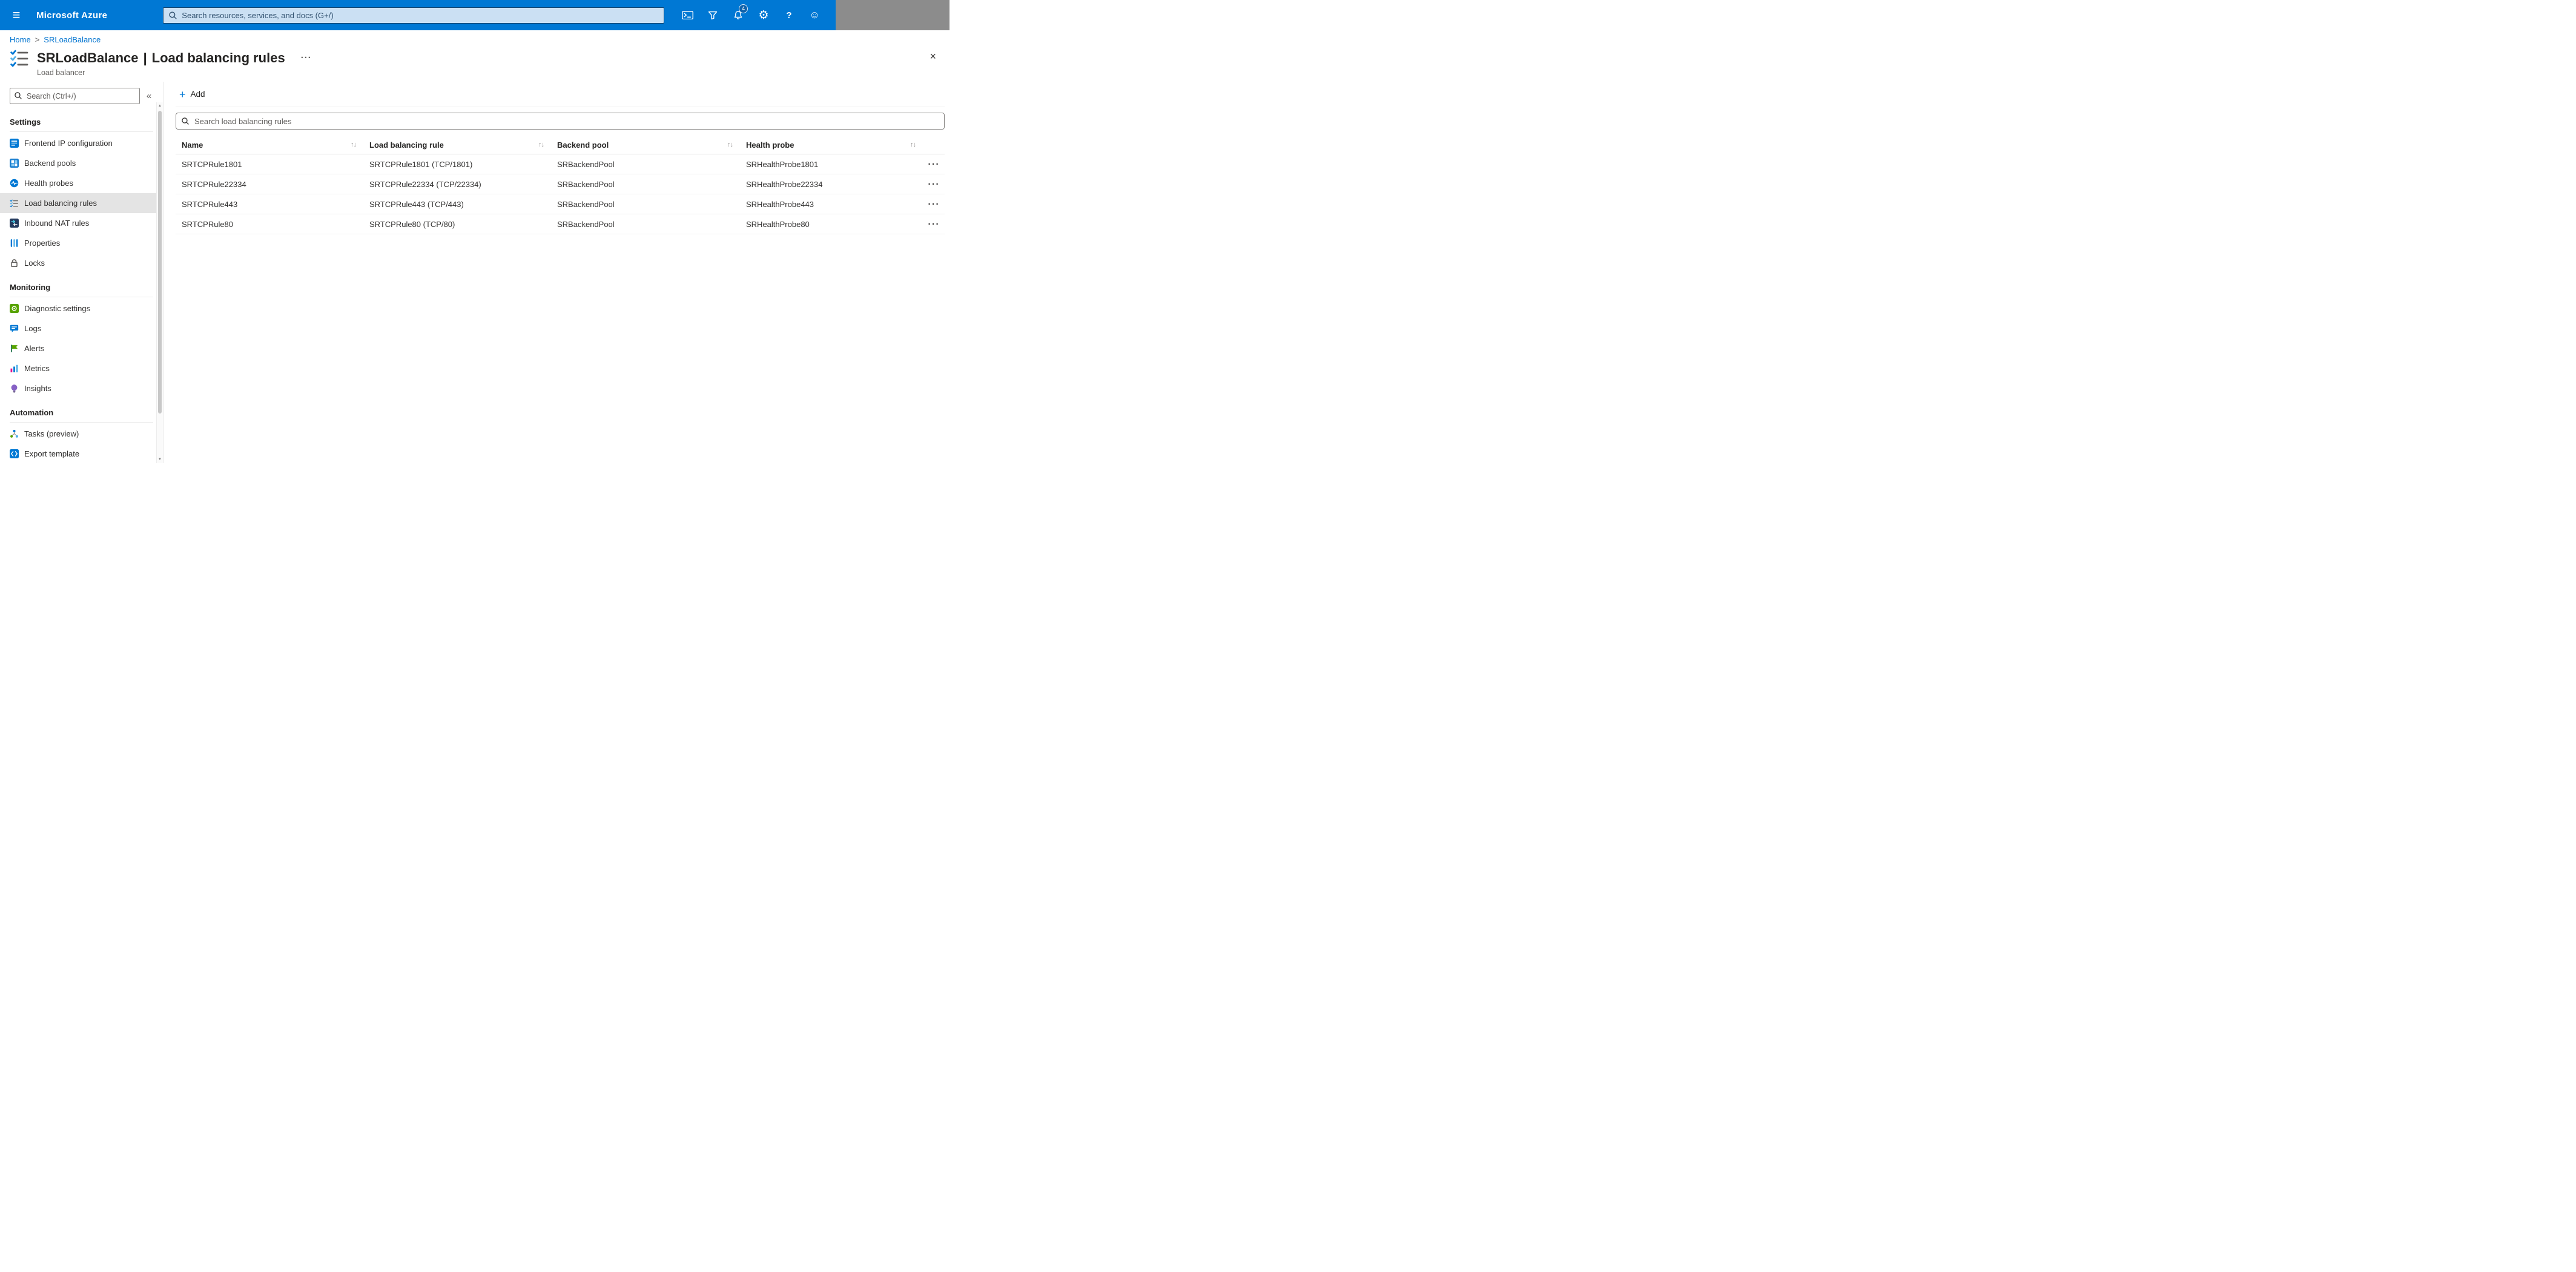 This screenshot has height=1272, width=2576. Describe the element at coordinates (421, 164) in the screenshot. I see `rule-detail: SRTCPRule1801 (TCP/1801)` at that location.